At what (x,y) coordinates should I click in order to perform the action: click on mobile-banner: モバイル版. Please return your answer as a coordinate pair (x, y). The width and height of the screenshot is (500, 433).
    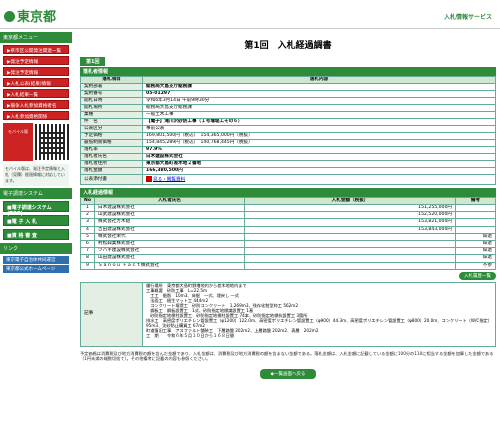
    Looking at the image, I should click on (37, 142).